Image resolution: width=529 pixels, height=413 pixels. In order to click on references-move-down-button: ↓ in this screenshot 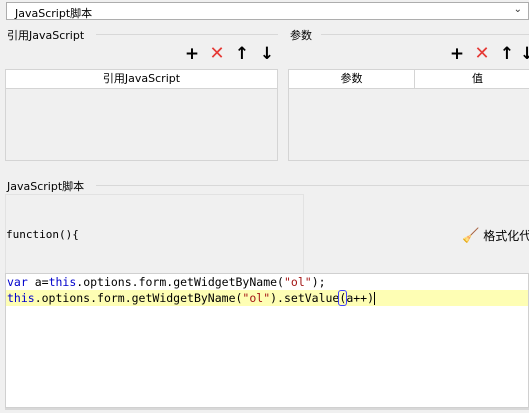, I will do `click(267, 54)`.